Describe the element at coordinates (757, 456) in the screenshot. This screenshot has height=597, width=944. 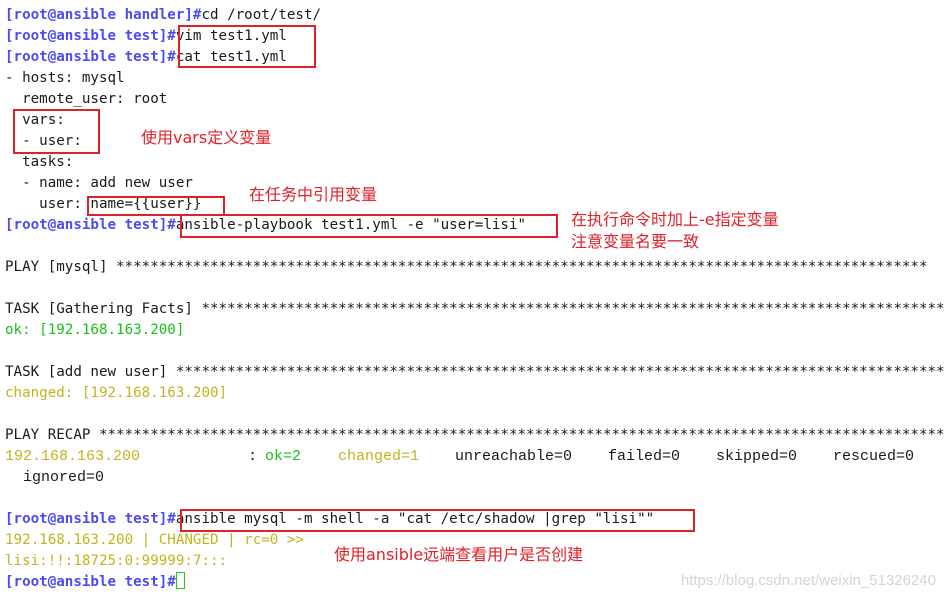
I see `recap-skipped: skipped=0` at that location.